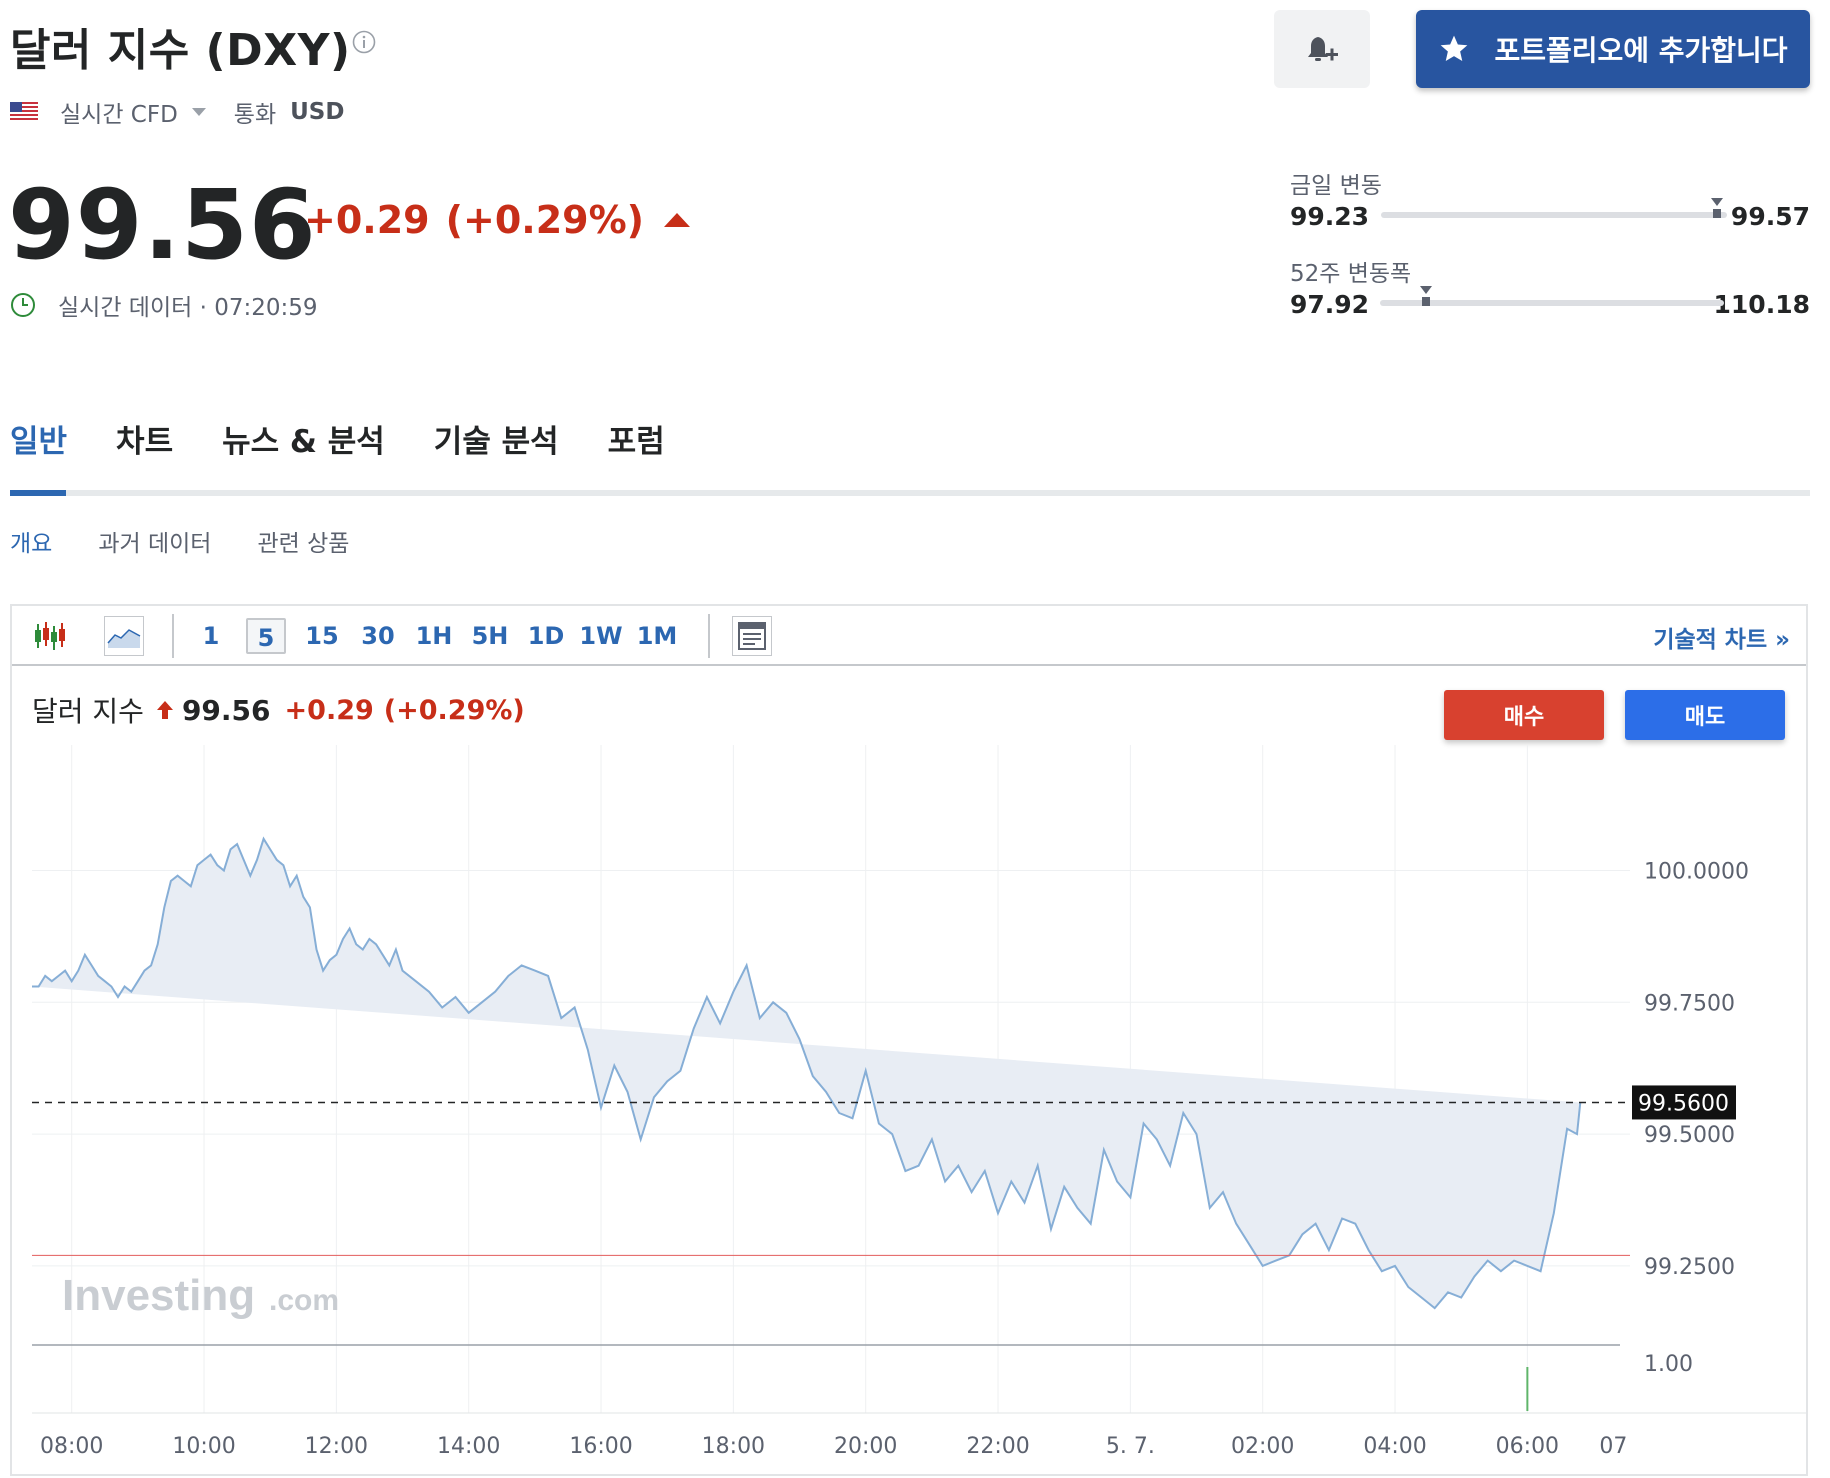 This screenshot has width=1830, height=1478. What do you see at coordinates (303, 438) in the screenshot?
I see `tab-news-analysis: 뉴스 & 분석` at bounding box center [303, 438].